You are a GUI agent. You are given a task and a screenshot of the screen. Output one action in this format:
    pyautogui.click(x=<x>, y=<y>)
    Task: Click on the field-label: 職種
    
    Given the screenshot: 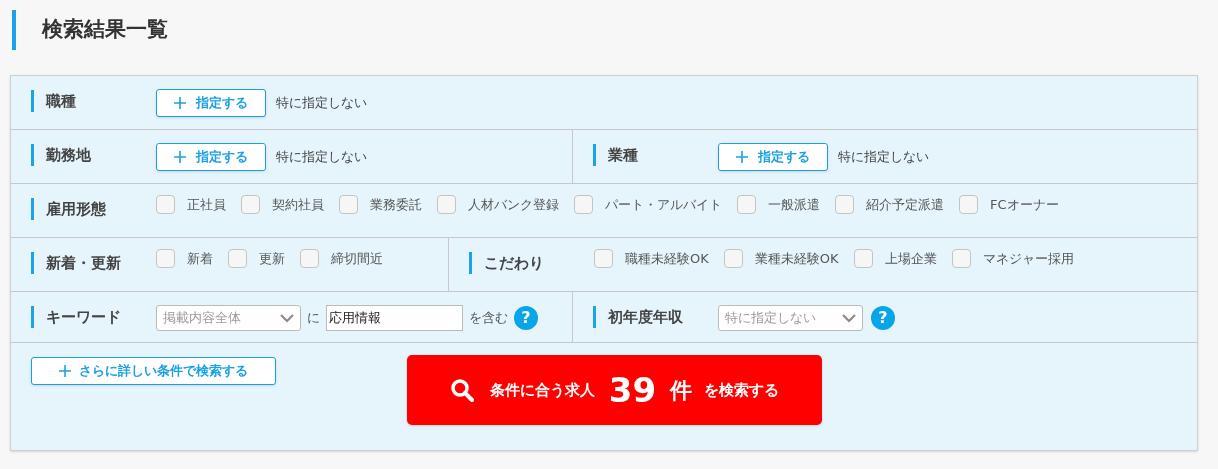 What is the action you would take?
    pyautogui.click(x=61, y=101)
    